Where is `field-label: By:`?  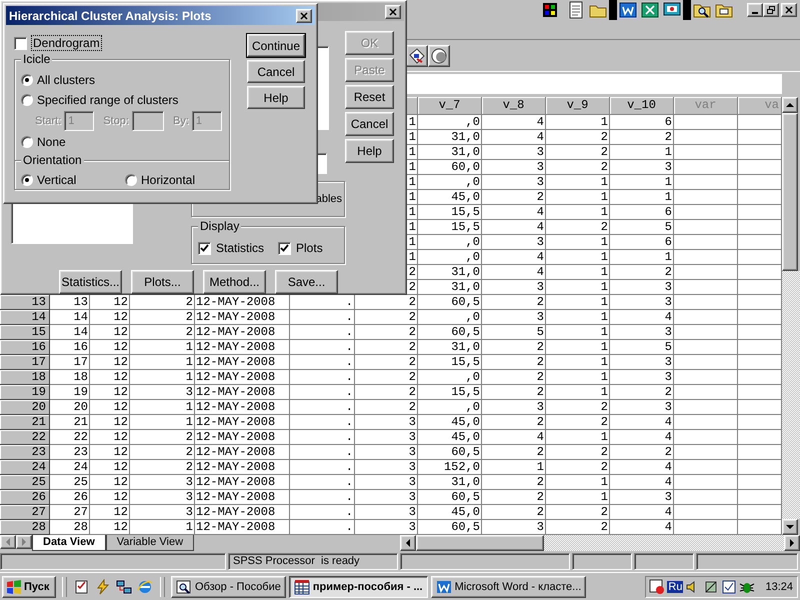 field-label: By: is located at coordinates (180, 121).